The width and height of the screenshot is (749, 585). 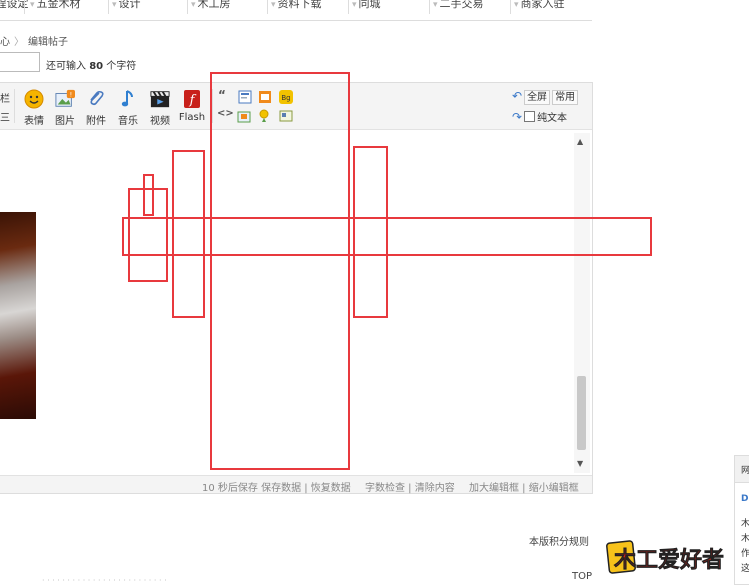 What do you see at coordinates (5, 42) in the screenshot?
I see `breadcrumb-item: 心` at bounding box center [5, 42].